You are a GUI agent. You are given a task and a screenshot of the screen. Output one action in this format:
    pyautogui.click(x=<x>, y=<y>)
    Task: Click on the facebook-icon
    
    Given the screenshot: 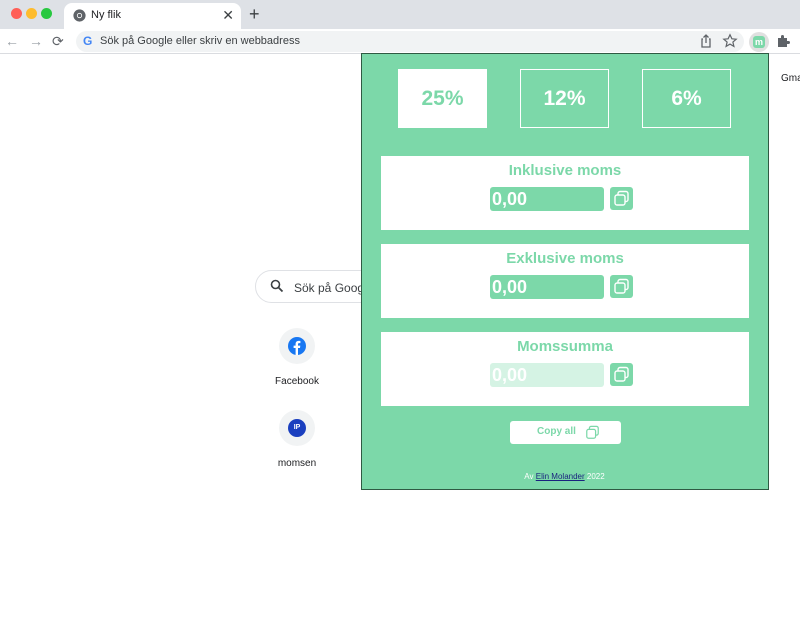 What is the action you would take?
    pyautogui.click(x=297, y=346)
    